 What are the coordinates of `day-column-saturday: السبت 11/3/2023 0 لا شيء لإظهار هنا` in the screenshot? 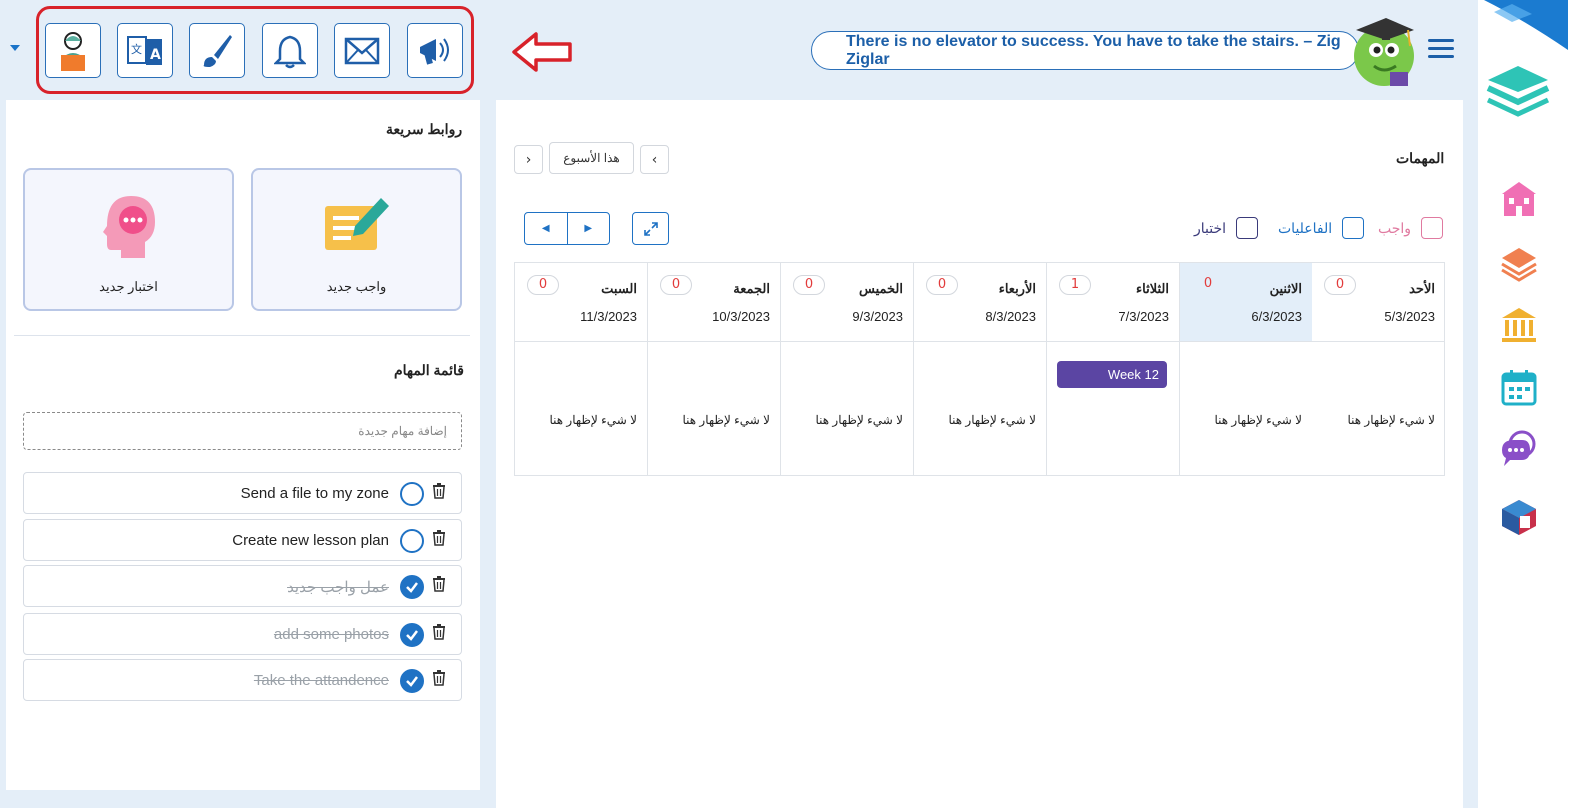 It's located at (580, 369).